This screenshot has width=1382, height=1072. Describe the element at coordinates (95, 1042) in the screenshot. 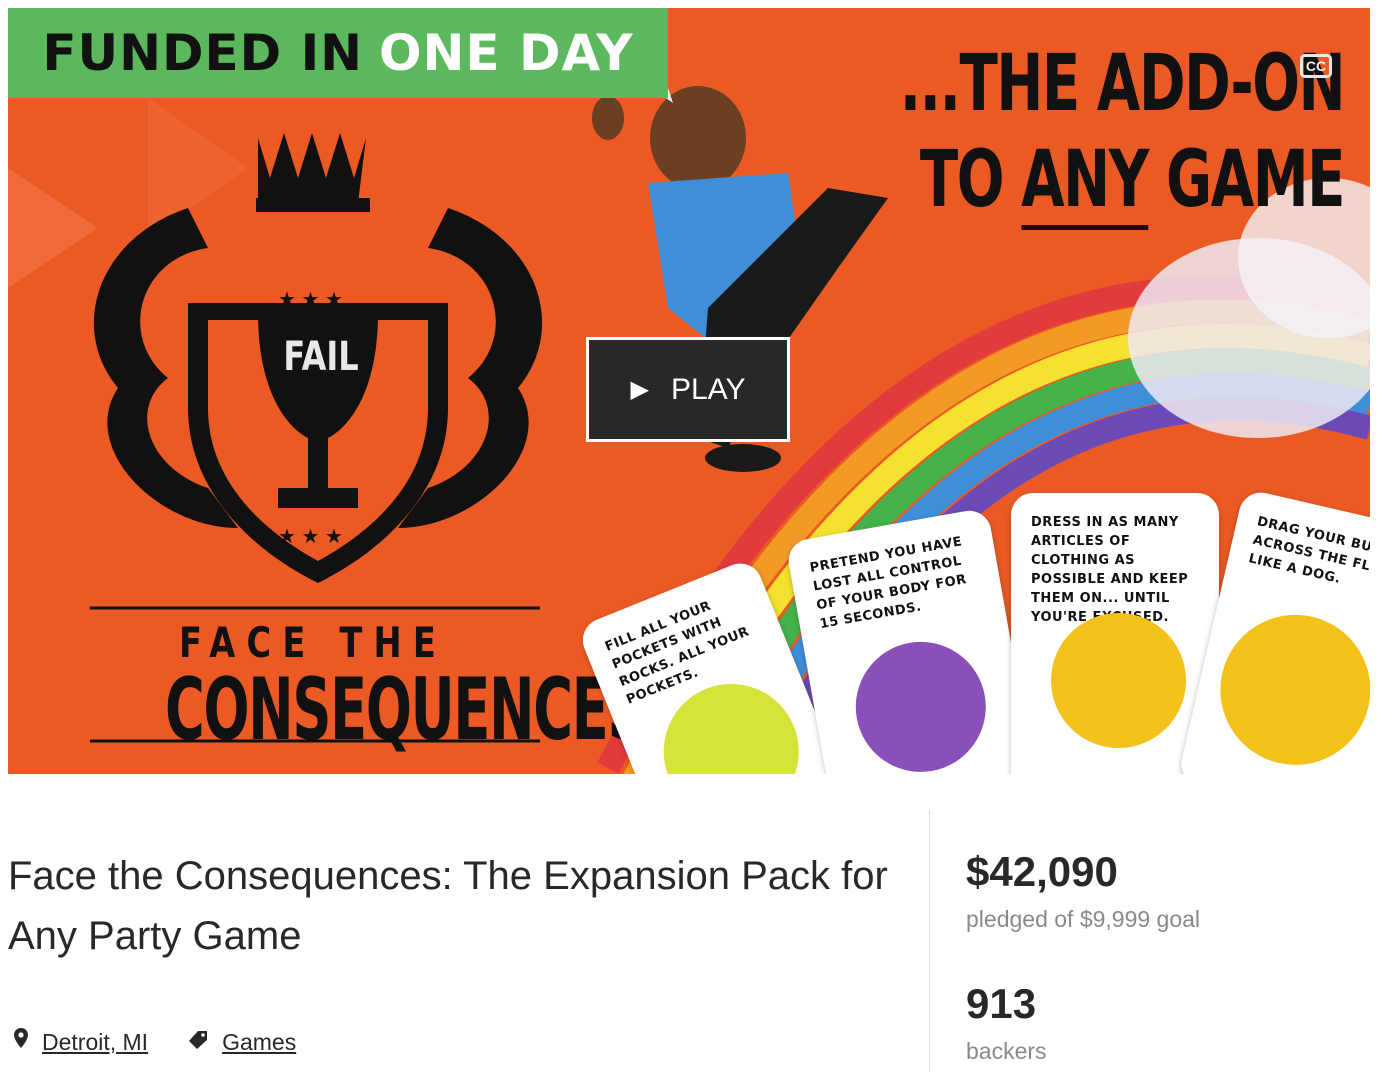

I see `location-link: Detroit, MI` at that location.